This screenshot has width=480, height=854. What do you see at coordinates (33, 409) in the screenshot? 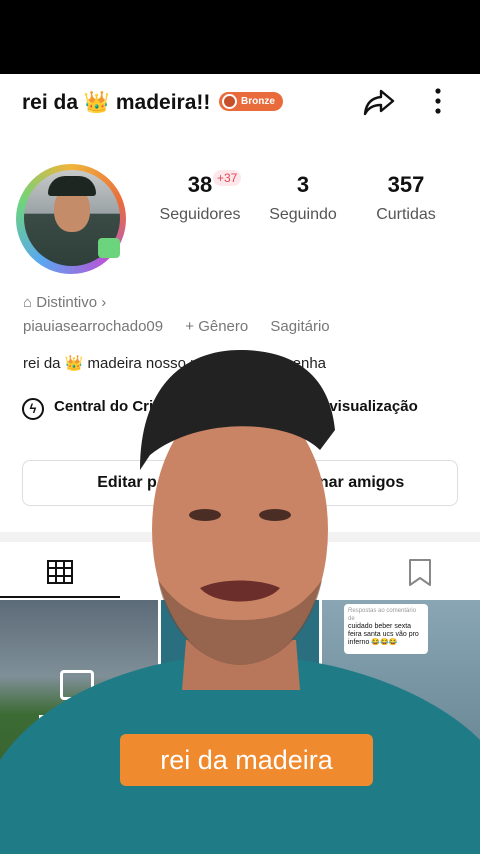
I see `bolt-icon: ϟ` at bounding box center [33, 409].